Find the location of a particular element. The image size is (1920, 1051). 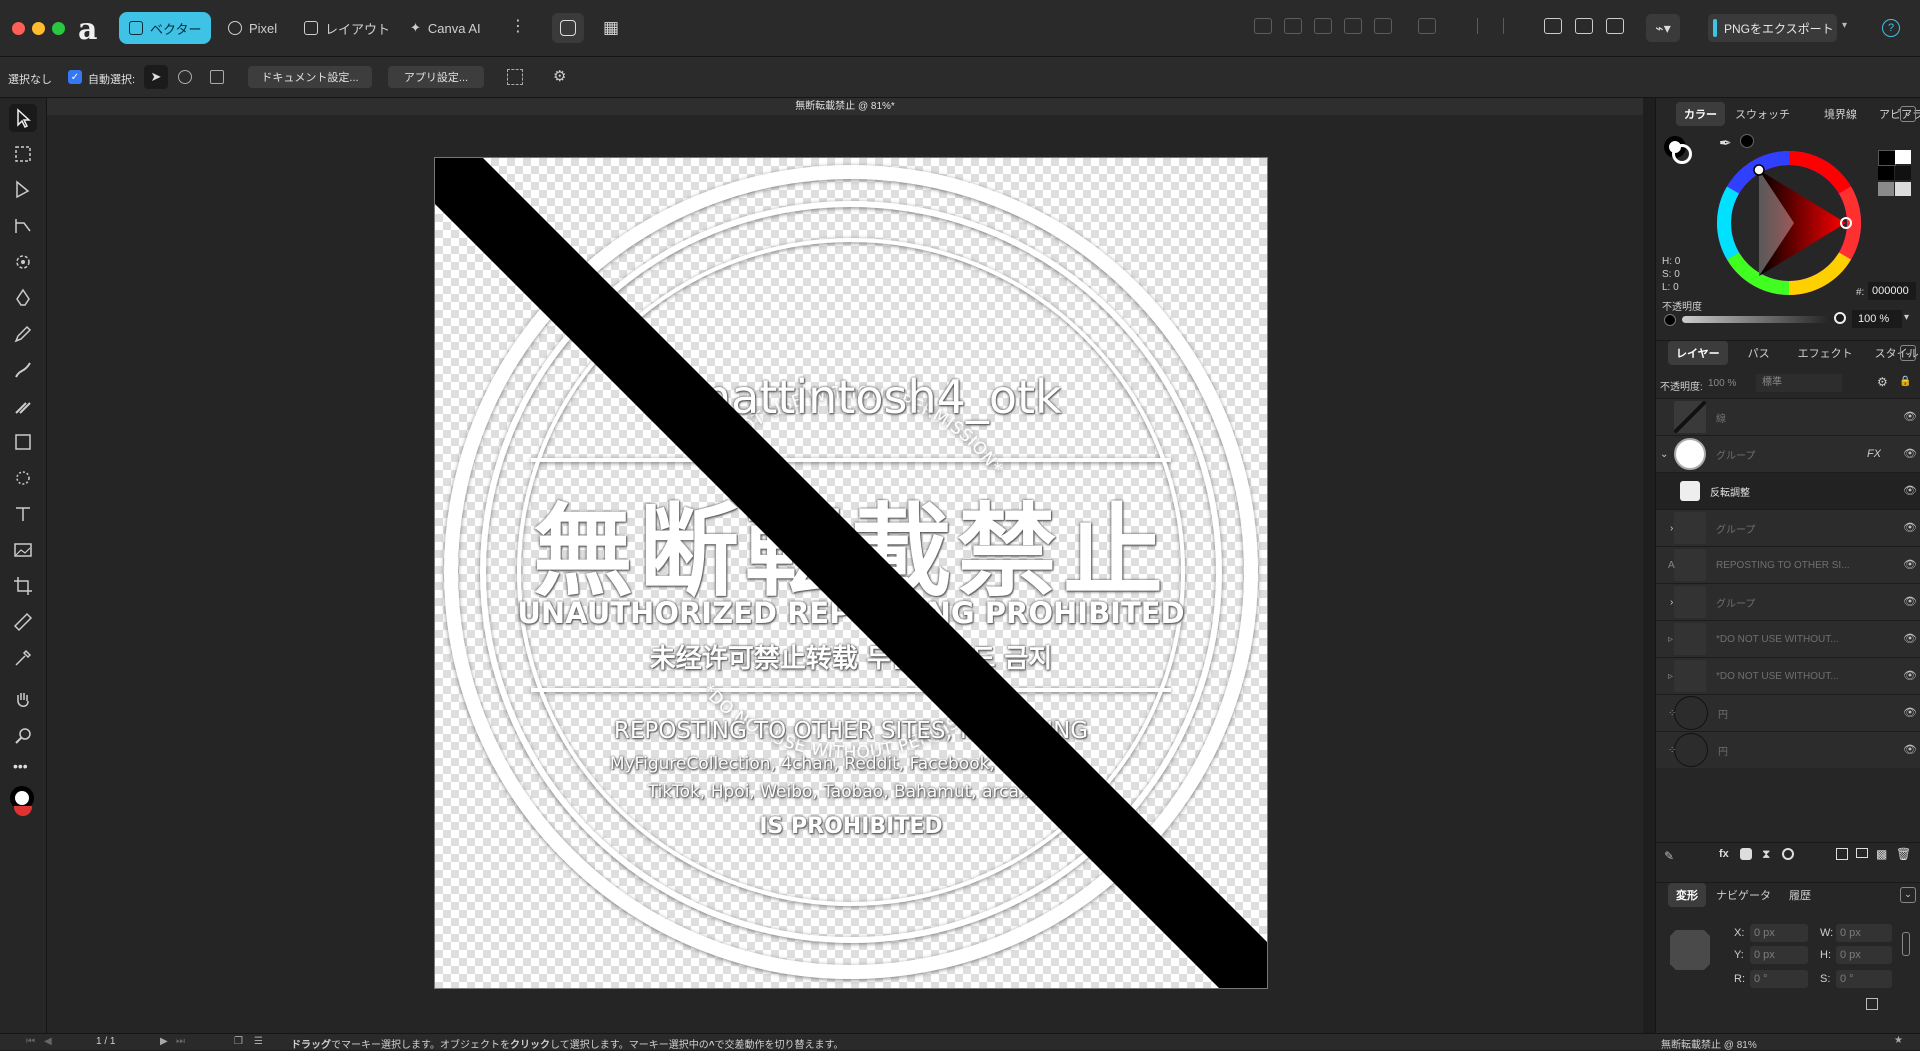

adjustment-icon is located at coordinates (1788, 854).